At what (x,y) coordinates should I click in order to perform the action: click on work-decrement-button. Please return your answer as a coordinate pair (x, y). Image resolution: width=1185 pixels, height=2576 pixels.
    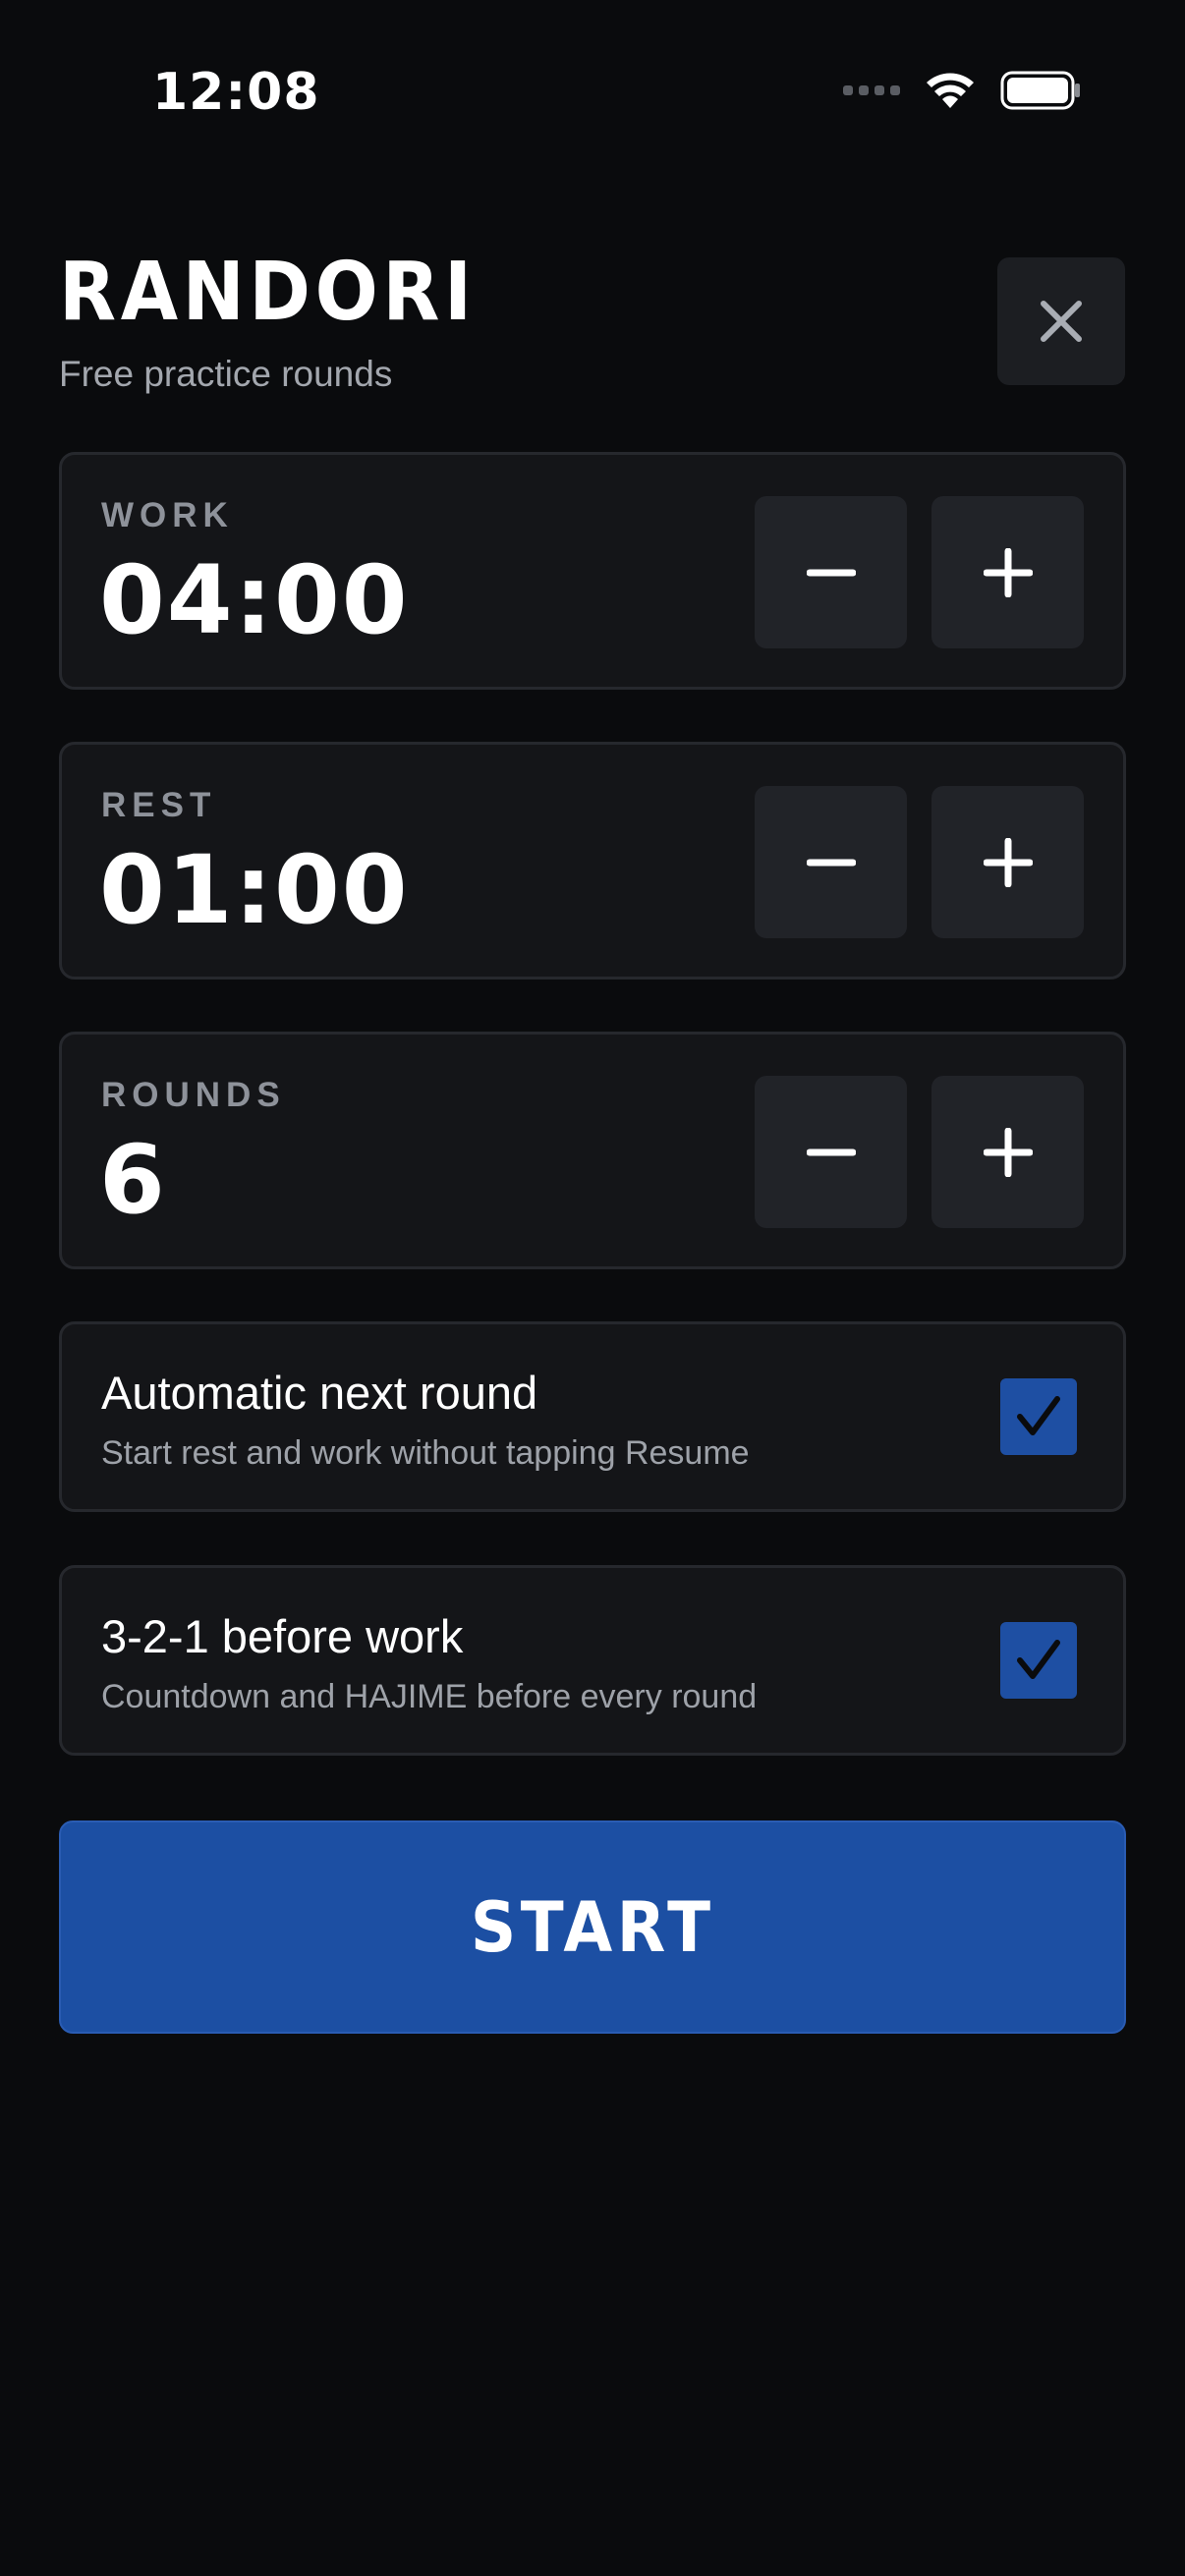
    Looking at the image, I should click on (831, 572).